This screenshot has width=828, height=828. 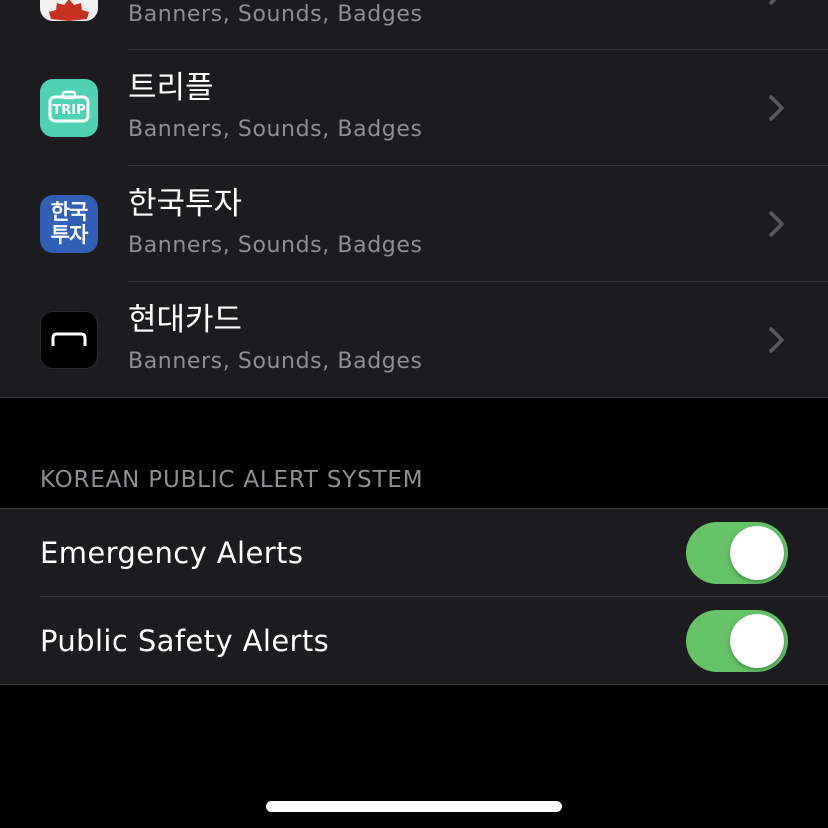 I want to click on public-safety-alerts-toggle, so click(x=737, y=641).